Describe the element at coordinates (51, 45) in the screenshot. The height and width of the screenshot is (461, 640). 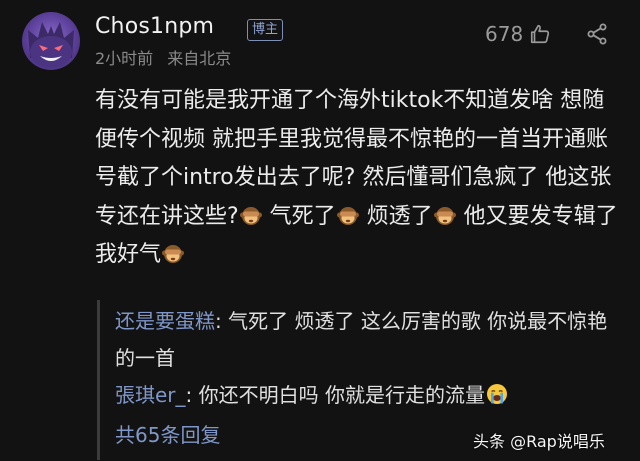
I see `gengar-avatar-icon` at that location.